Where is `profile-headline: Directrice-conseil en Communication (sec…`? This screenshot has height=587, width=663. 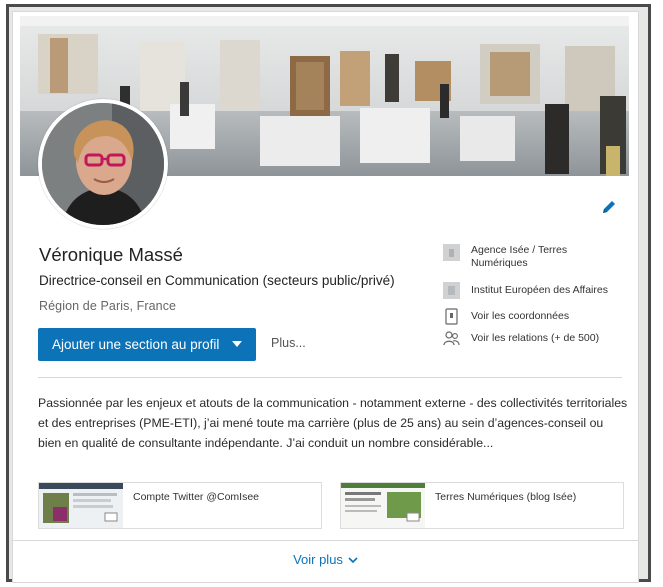 profile-headline: Directrice-conseil en Communication (sec… is located at coordinates (217, 280).